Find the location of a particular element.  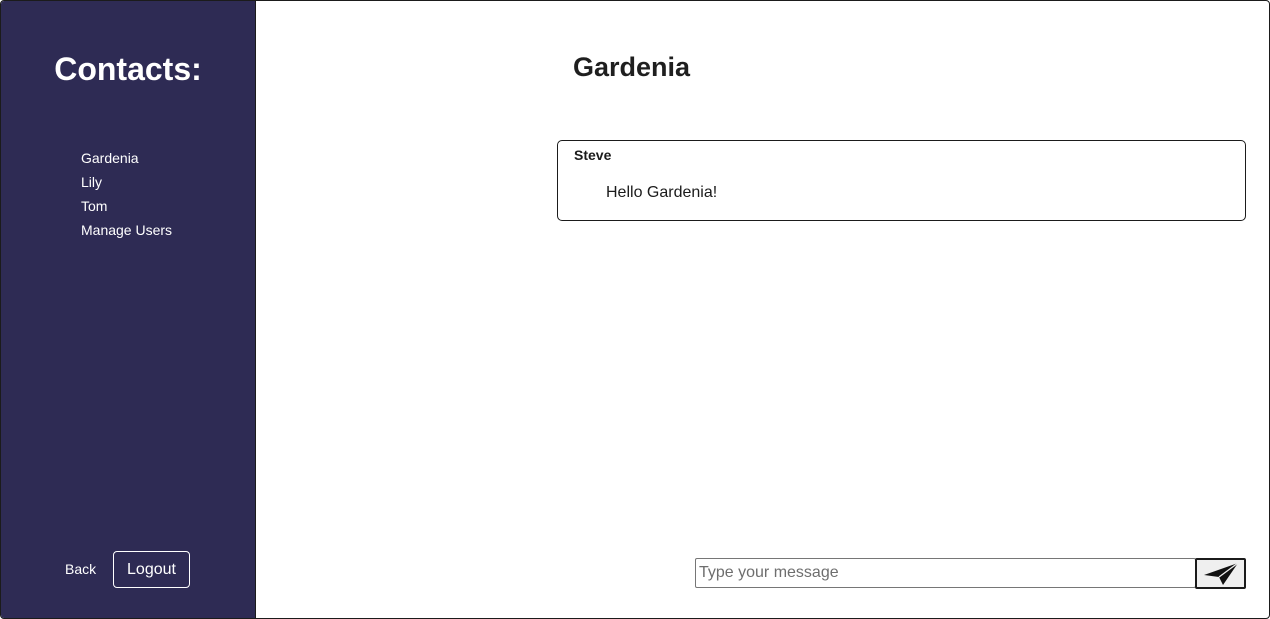

paper-plane-icon is located at coordinates (1221, 573).